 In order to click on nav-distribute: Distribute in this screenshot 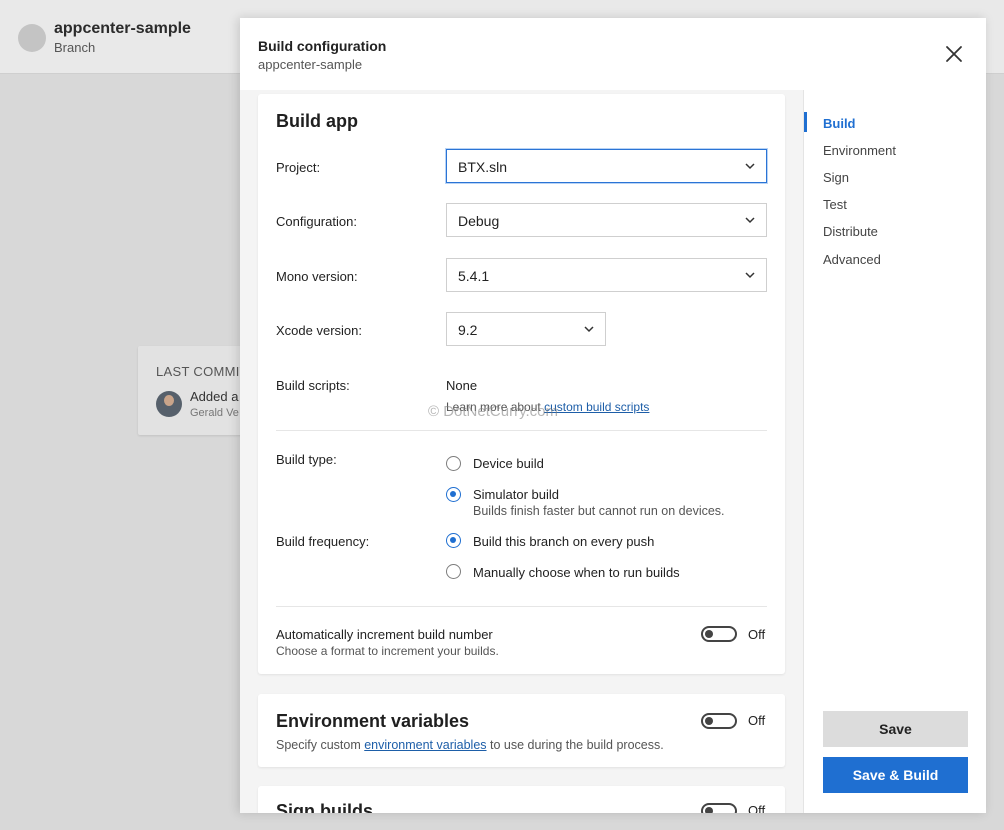, I will do `click(850, 231)`.